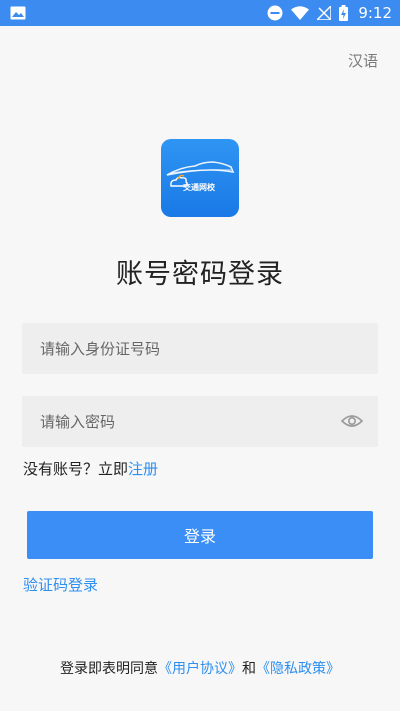 The image size is (400, 711). Describe the element at coordinates (200, 13) in the screenshot. I see `status-bar: 9:12` at that location.